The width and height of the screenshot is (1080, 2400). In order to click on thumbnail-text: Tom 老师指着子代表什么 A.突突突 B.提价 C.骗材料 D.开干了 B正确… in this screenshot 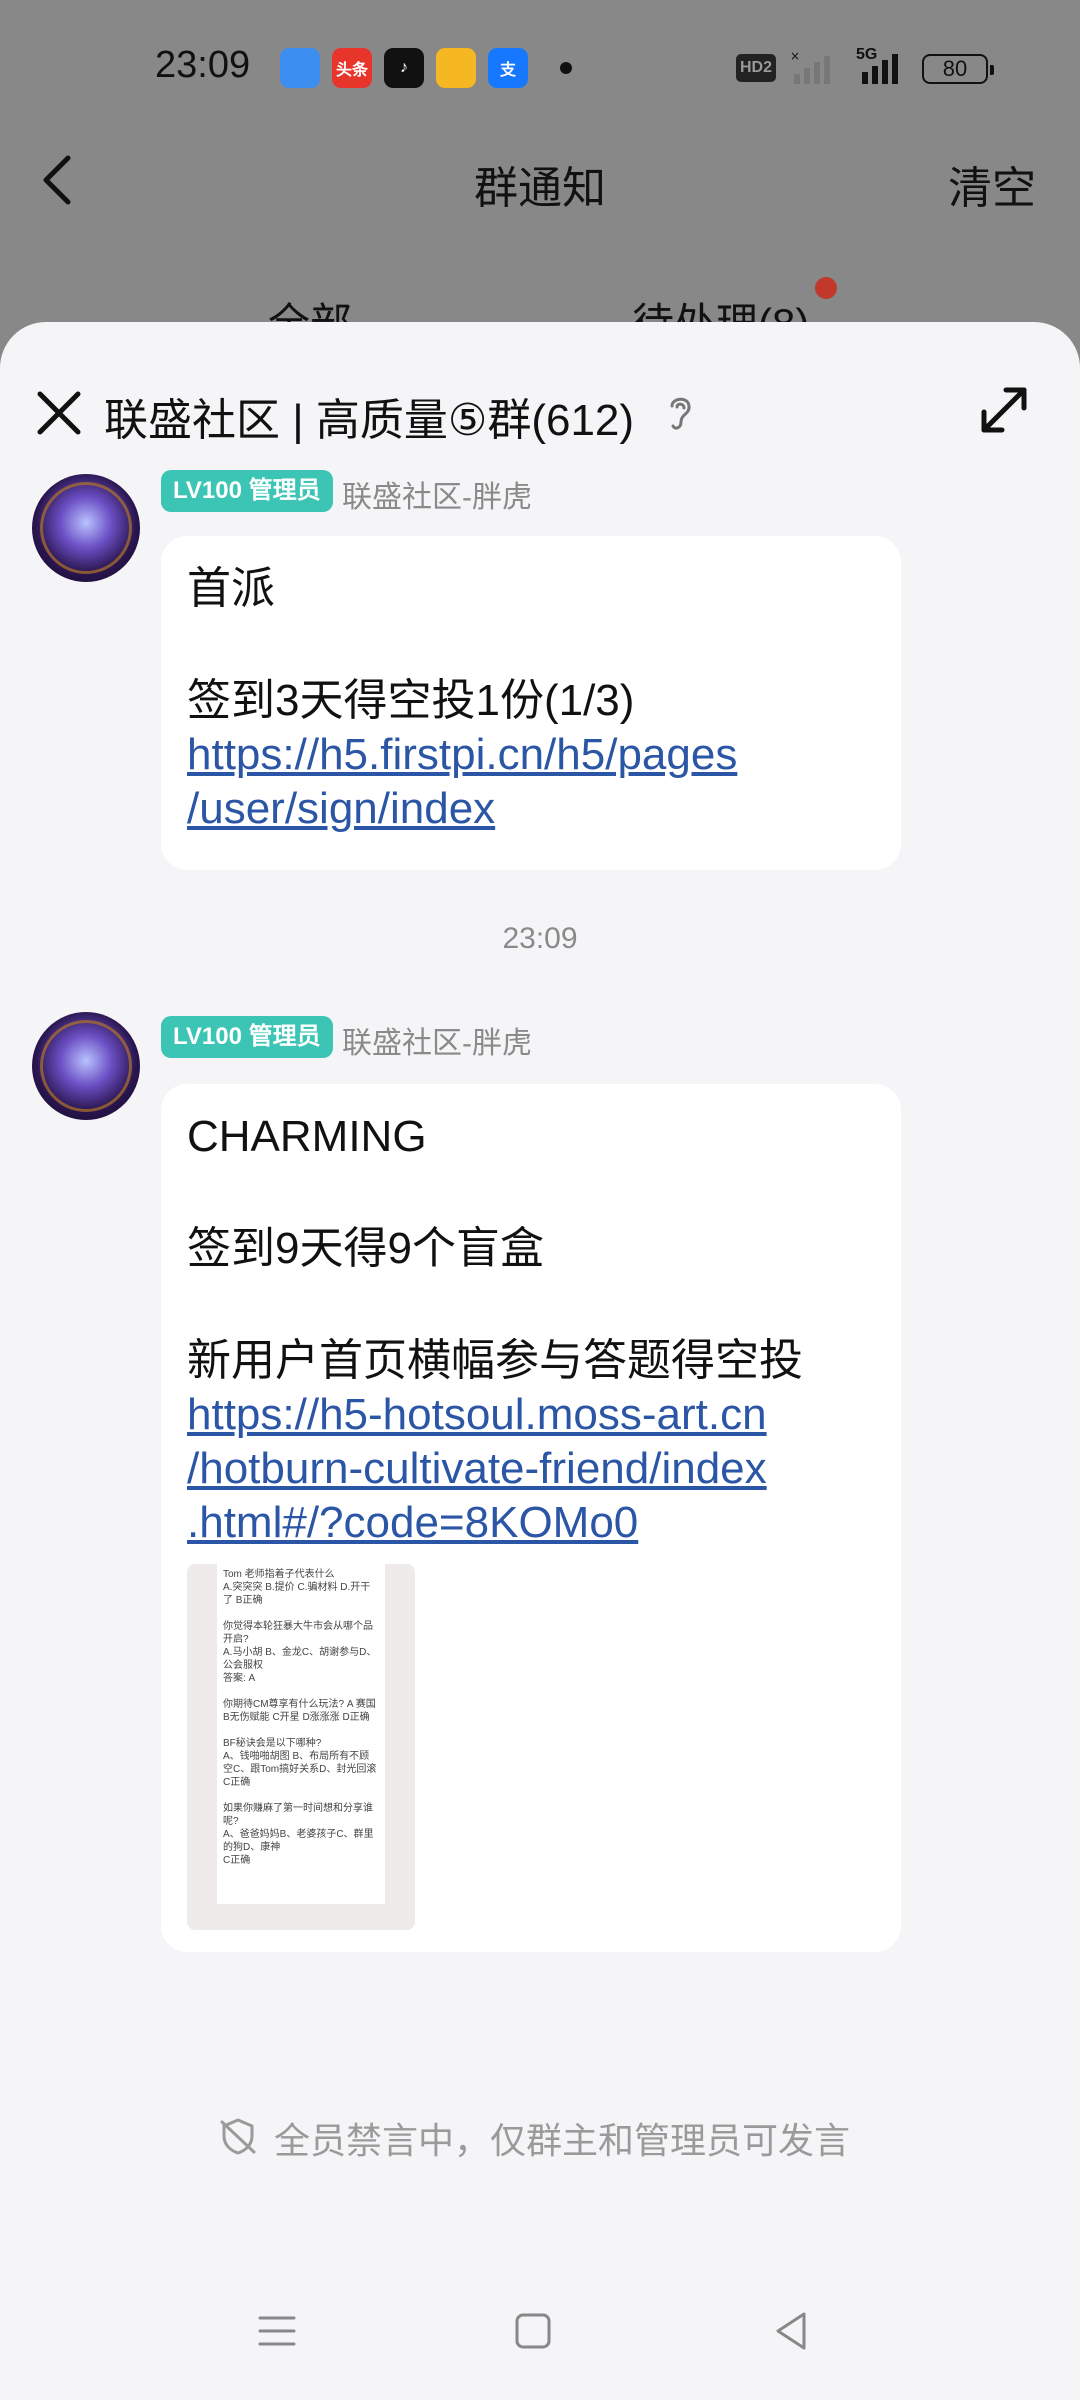, I will do `click(300, 1717)`.